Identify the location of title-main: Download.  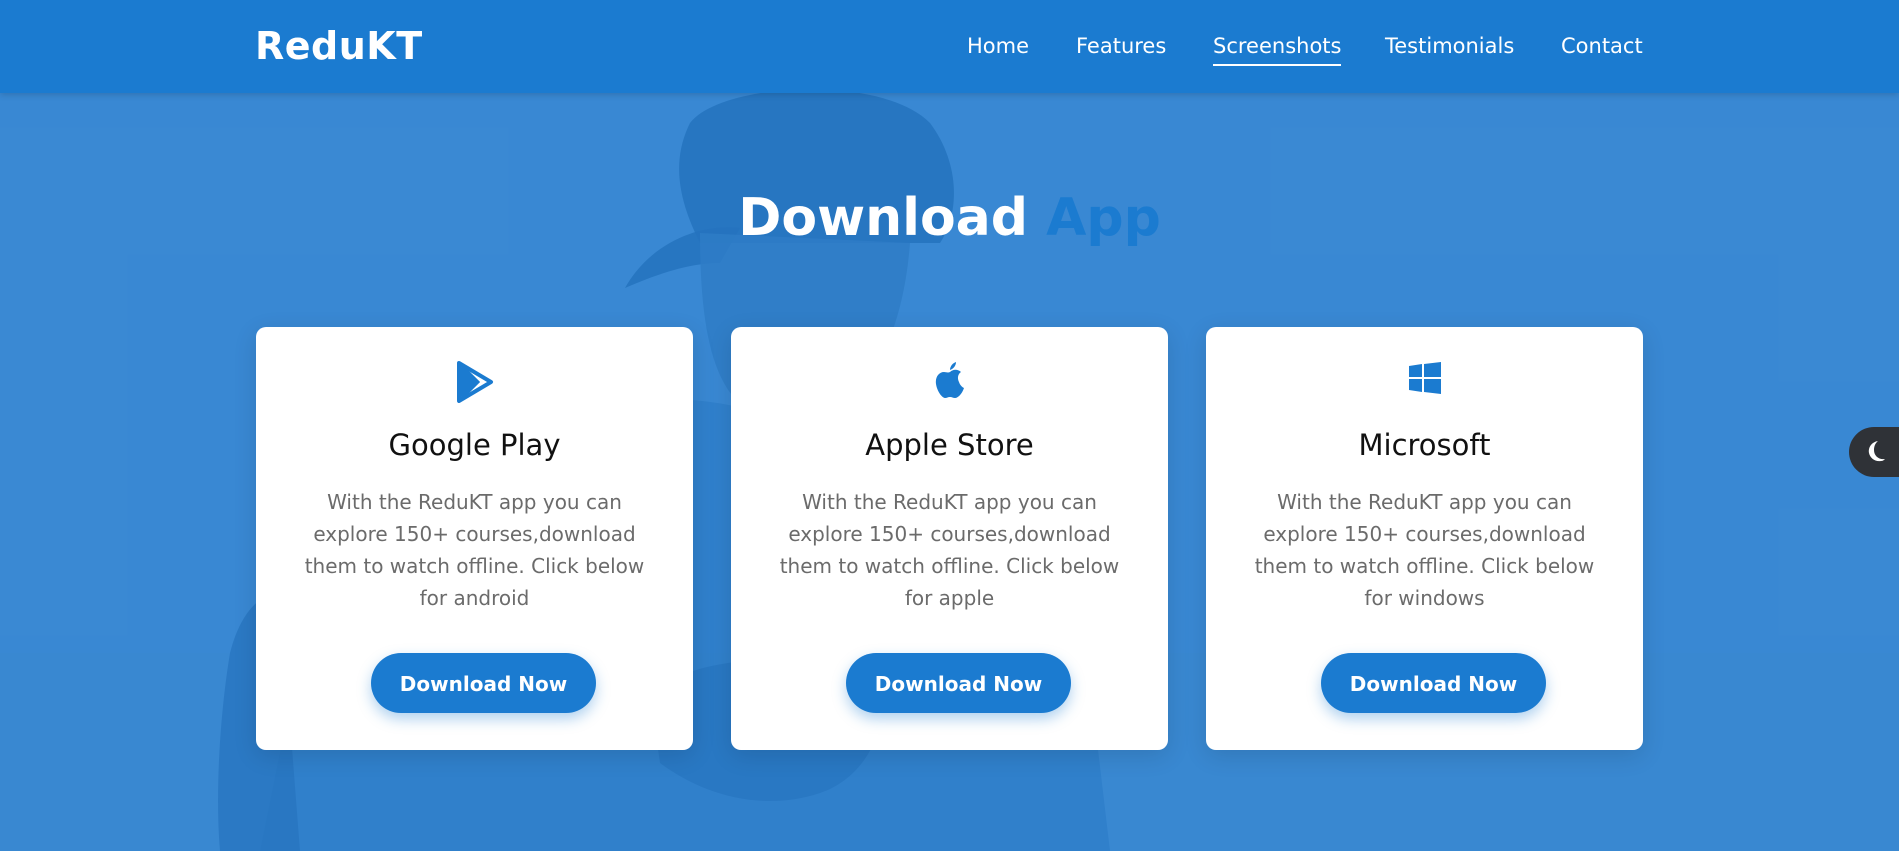
(883, 218).